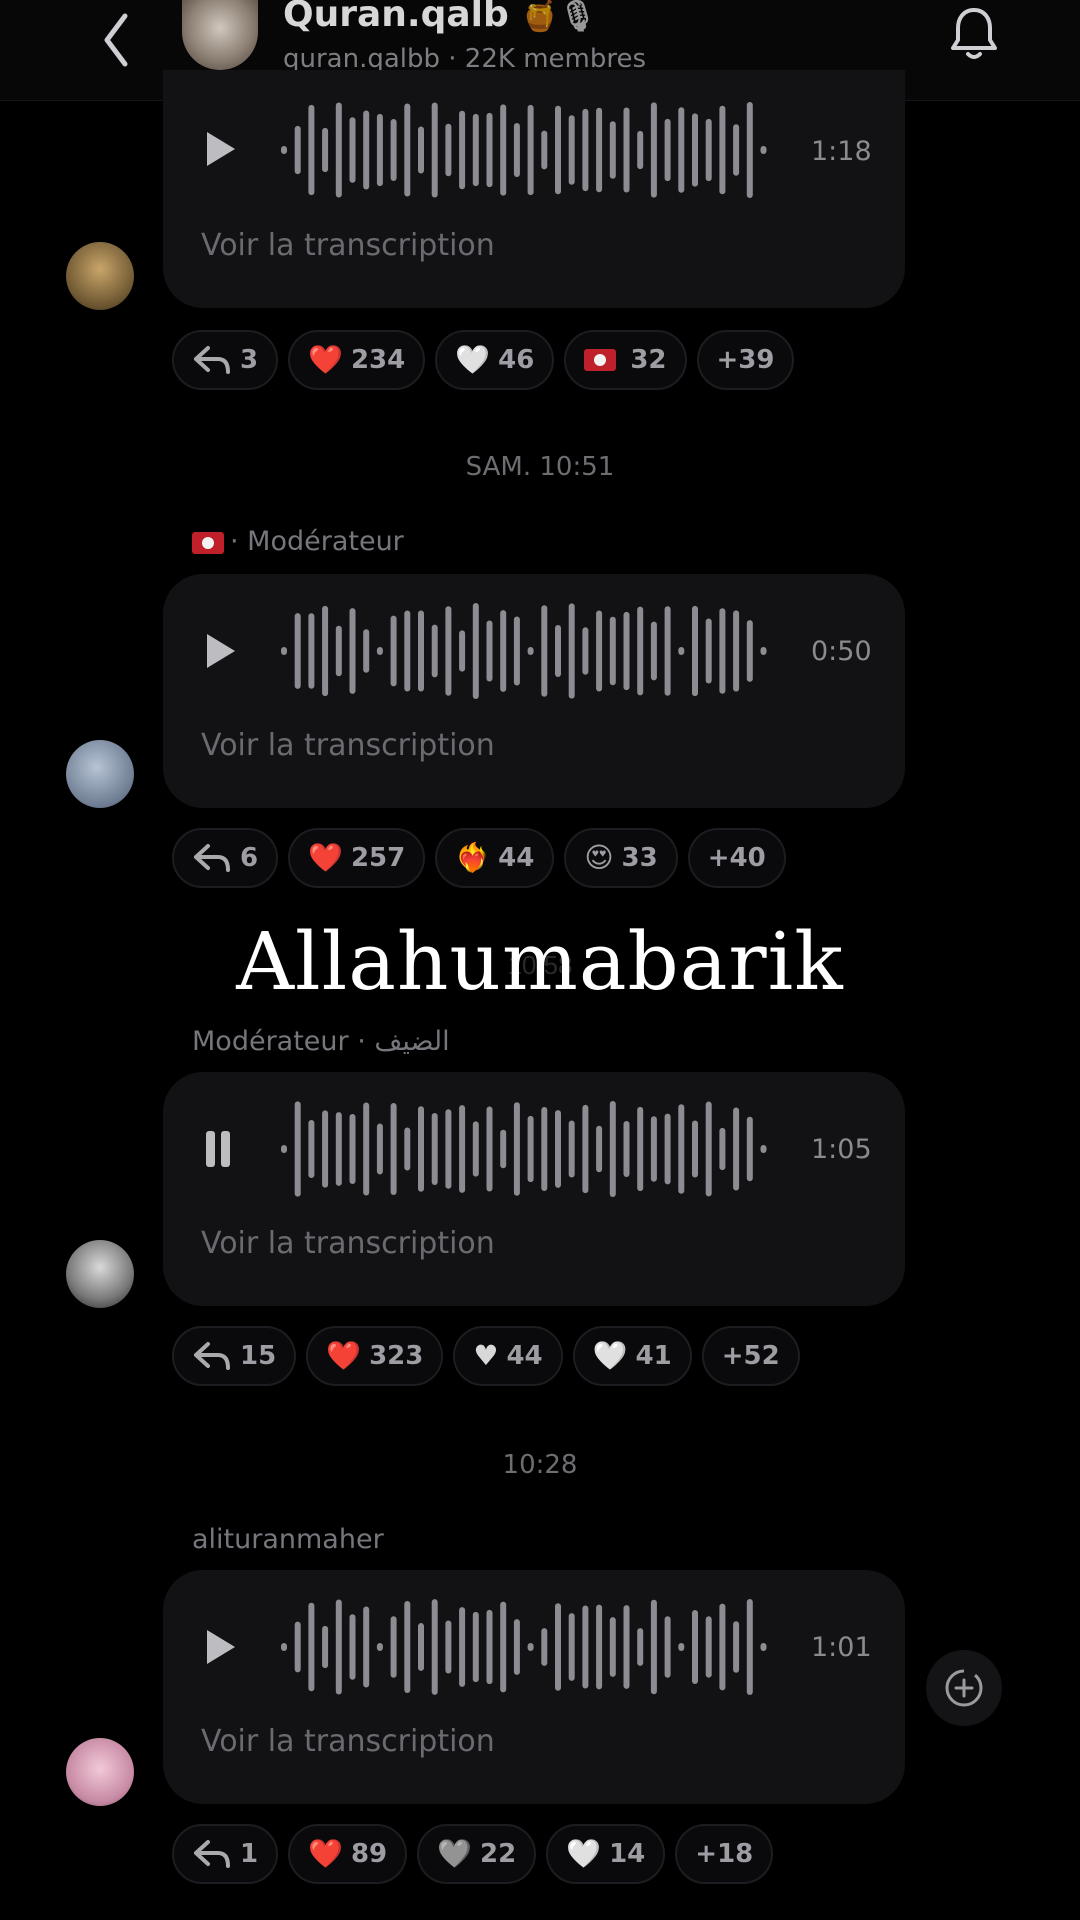 This screenshot has height=1920, width=1080. I want to click on voice-message: 1:01 Voir la transcription, so click(534, 1687).